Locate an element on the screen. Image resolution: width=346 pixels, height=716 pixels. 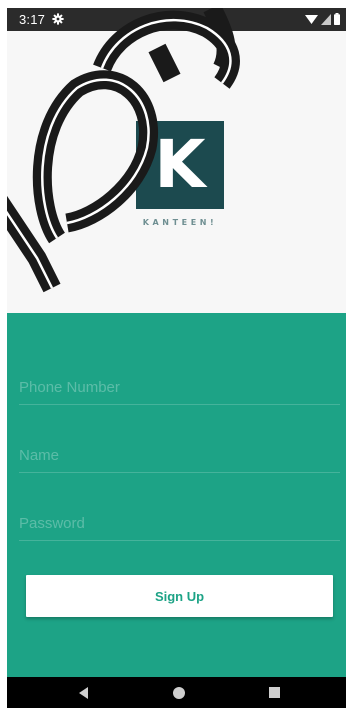
name-field is located at coordinates (179, 456).